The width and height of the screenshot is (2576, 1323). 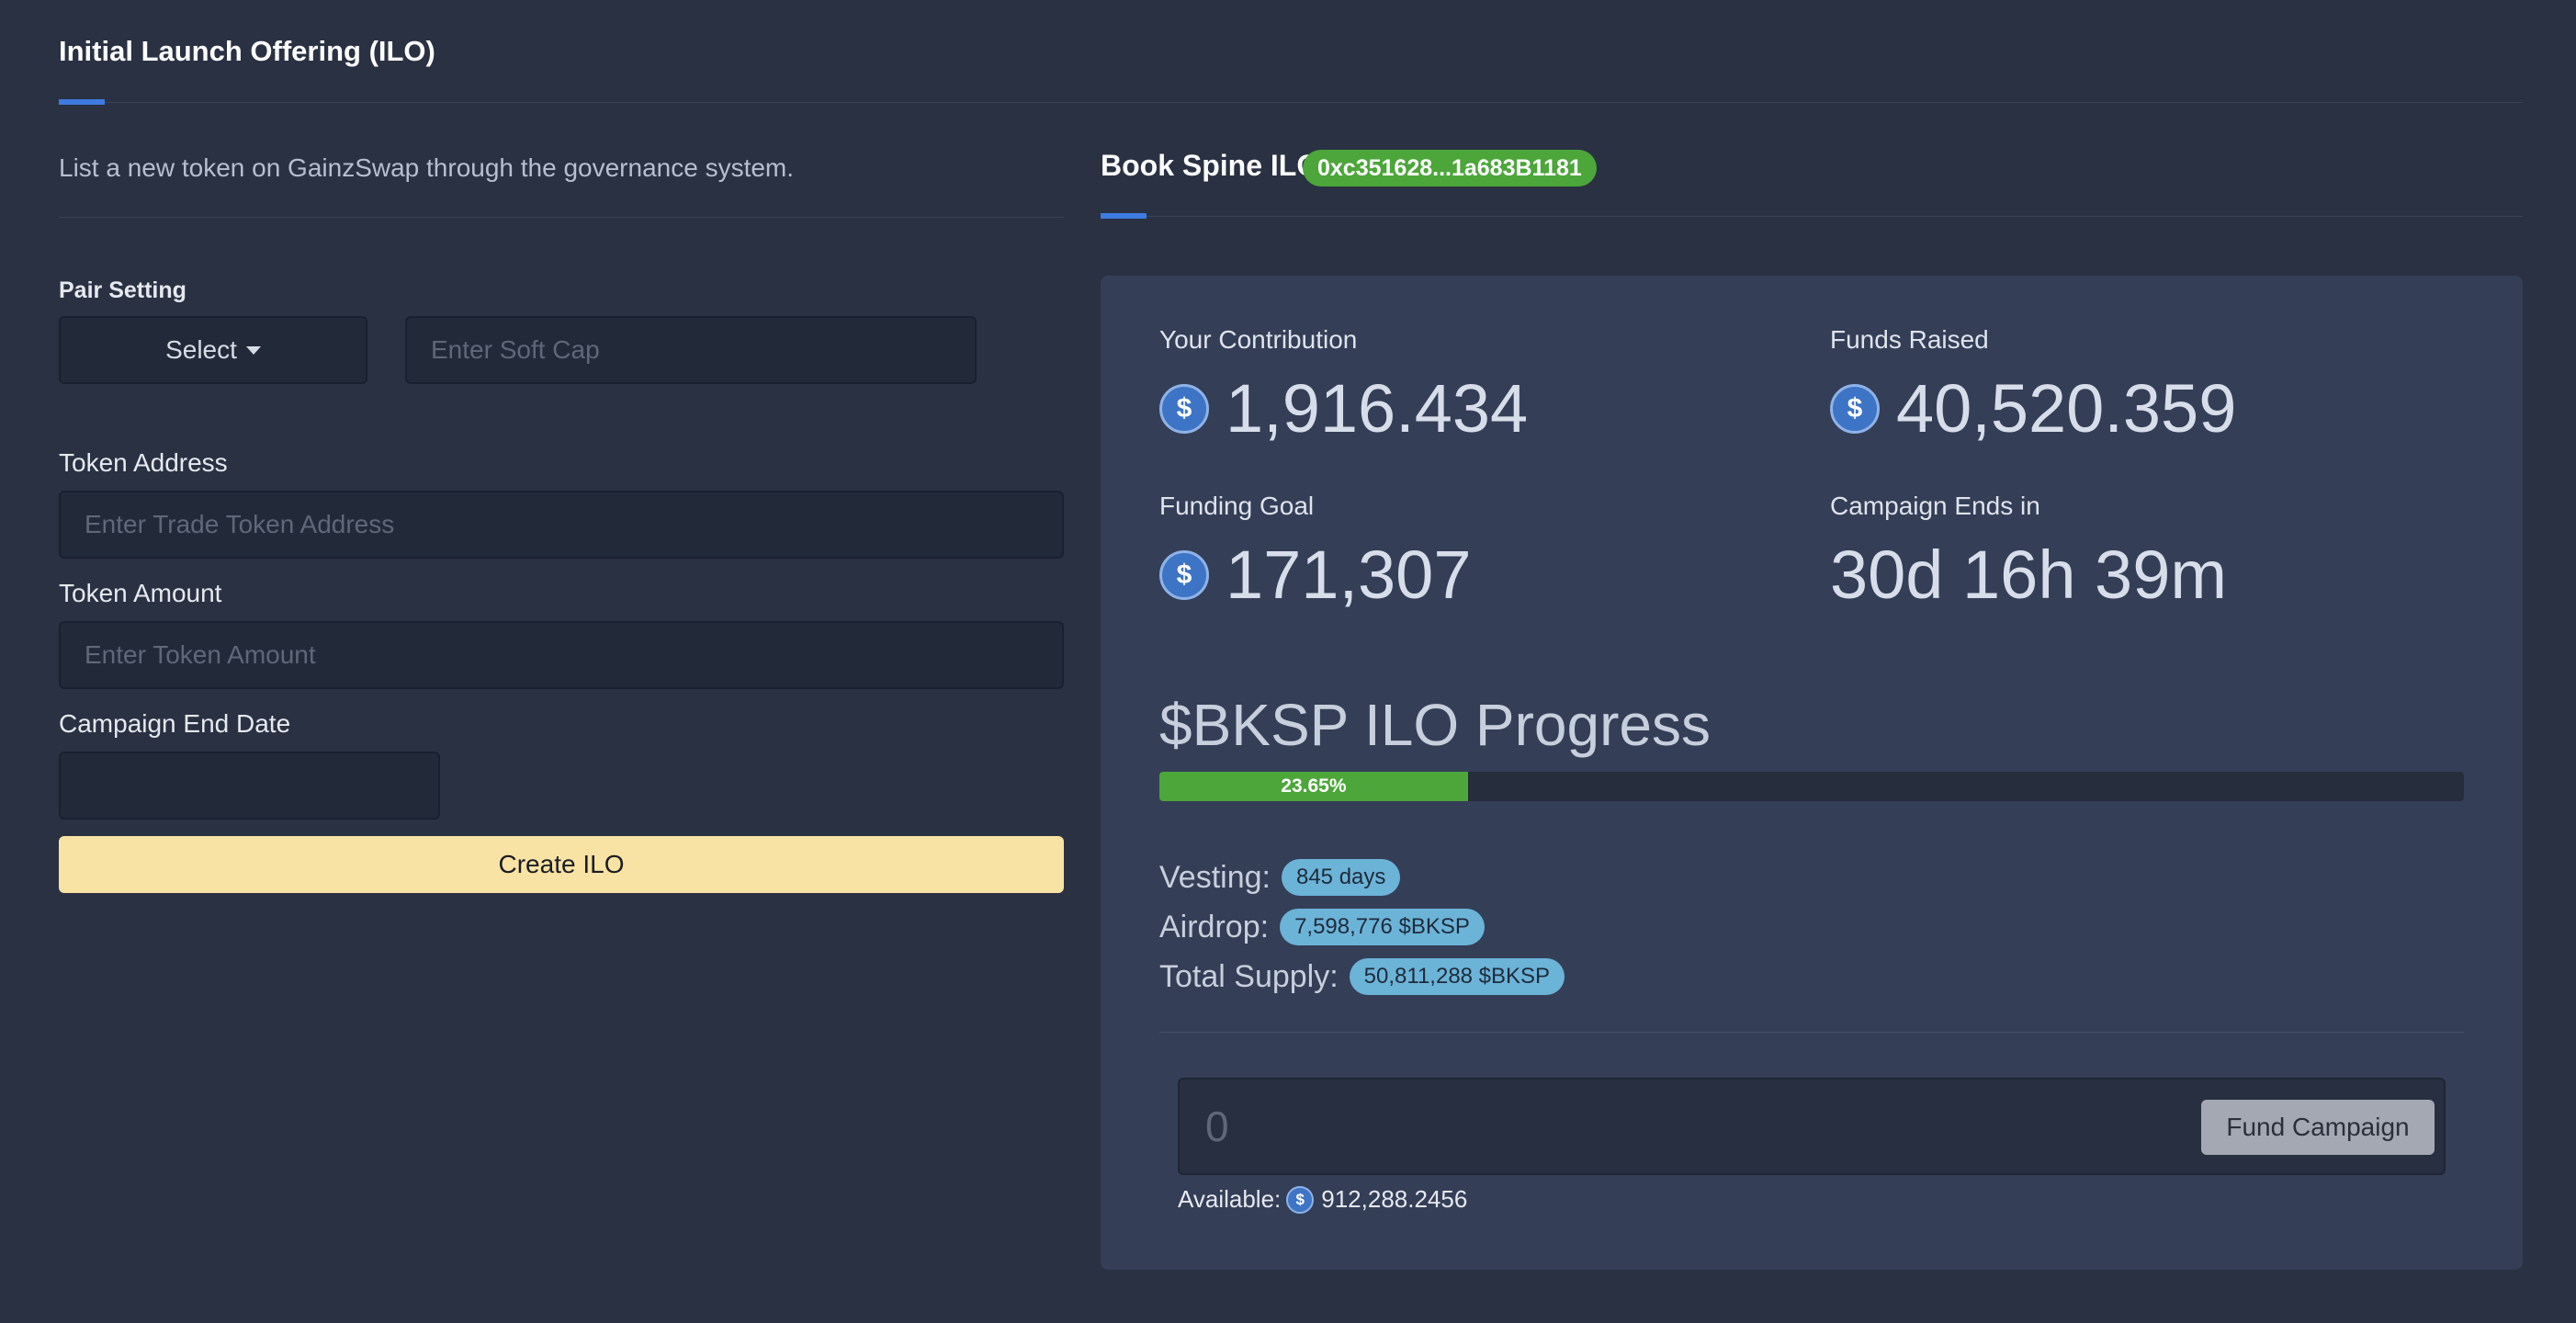 I want to click on campaign-end-date-input, so click(x=249, y=786).